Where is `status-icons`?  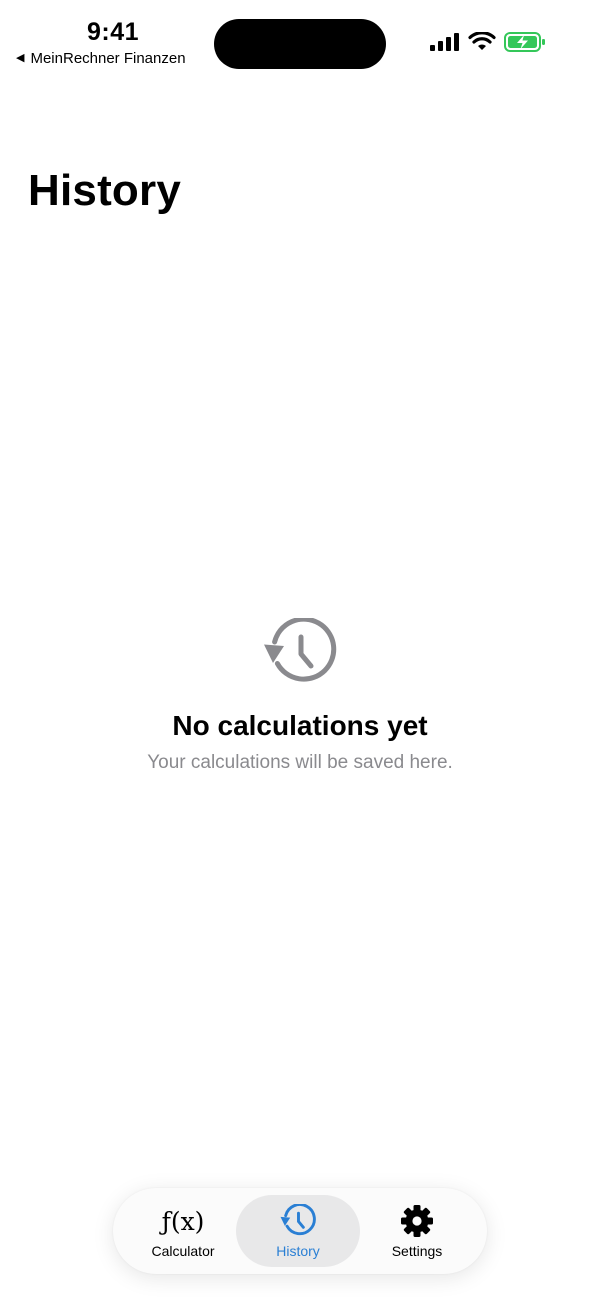
status-icons is located at coordinates (488, 41).